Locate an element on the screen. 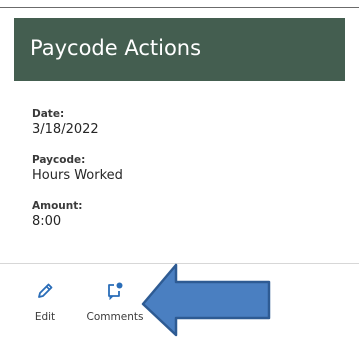 Image resolution: width=359 pixels, height=349 pixels. amount-field: Amount: 8:00 is located at coordinates (57, 215).